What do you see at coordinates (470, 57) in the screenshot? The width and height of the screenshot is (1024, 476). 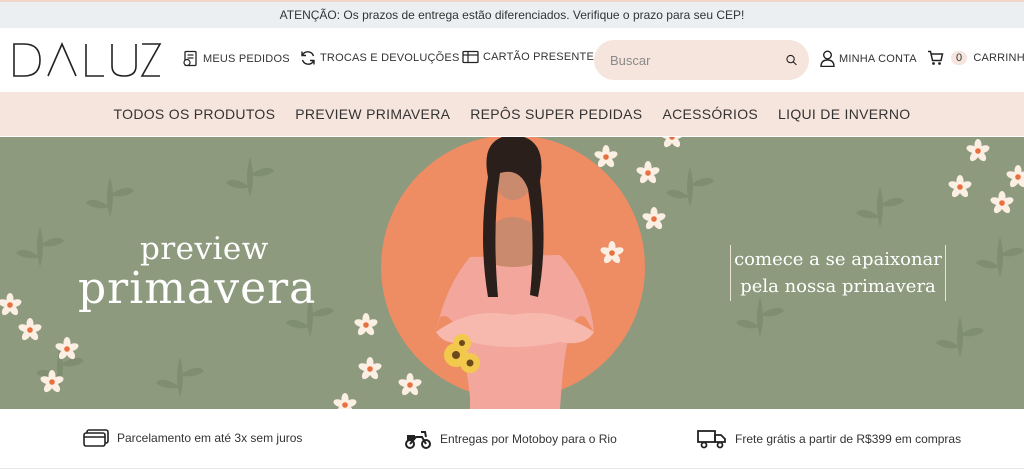 I see `gift-card-icon` at bounding box center [470, 57].